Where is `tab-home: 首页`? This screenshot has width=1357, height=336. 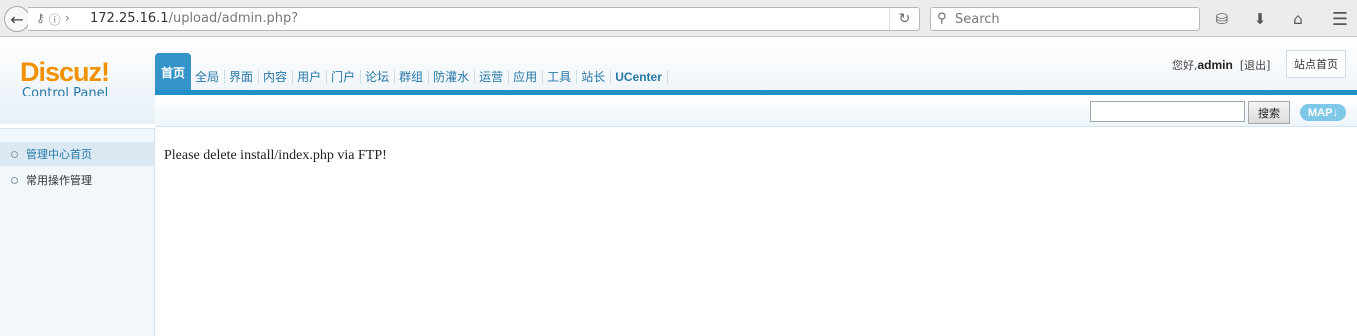
tab-home: 首页 is located at coordinates (173, 72).